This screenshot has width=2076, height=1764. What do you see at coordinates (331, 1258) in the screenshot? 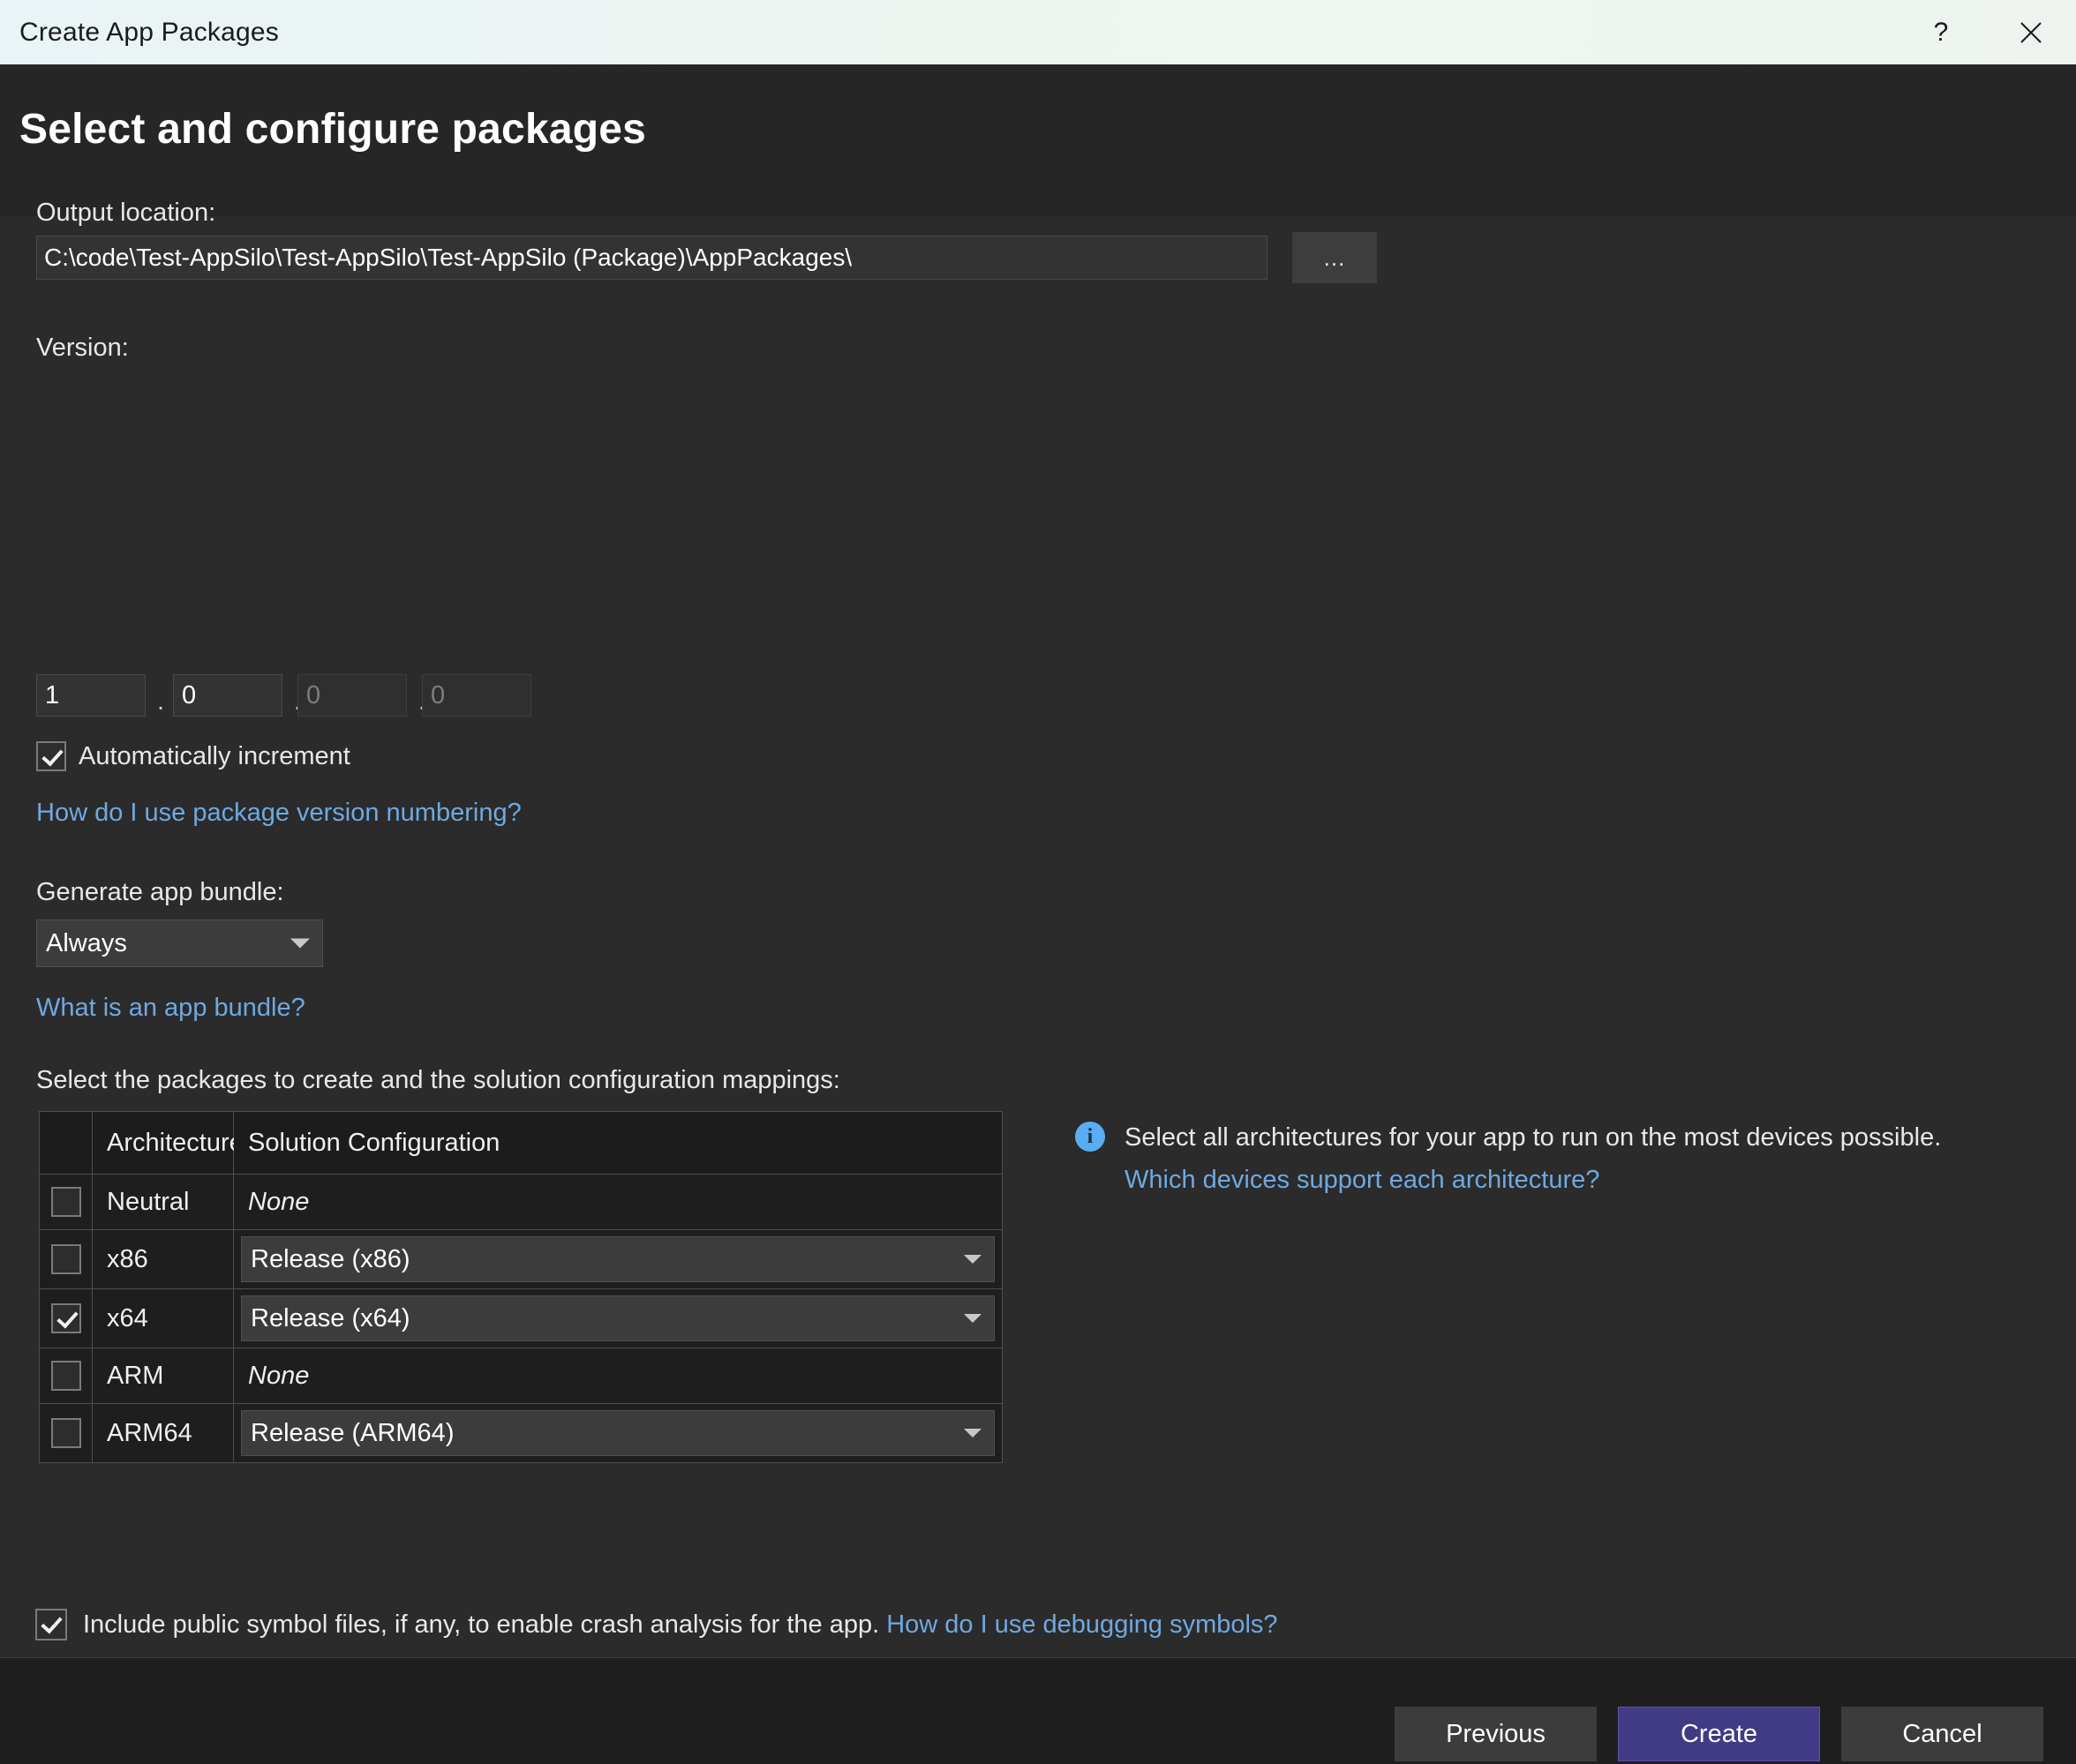
I see `row-configuration-value: Release (x86)` at bounding box center [331, 1258].